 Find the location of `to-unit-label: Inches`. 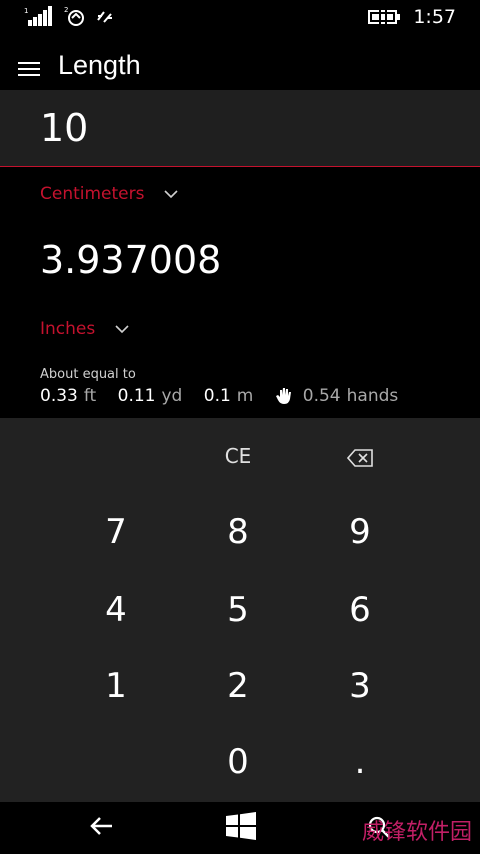

to-unit-label: Inches is located at coordinates (68, 329).